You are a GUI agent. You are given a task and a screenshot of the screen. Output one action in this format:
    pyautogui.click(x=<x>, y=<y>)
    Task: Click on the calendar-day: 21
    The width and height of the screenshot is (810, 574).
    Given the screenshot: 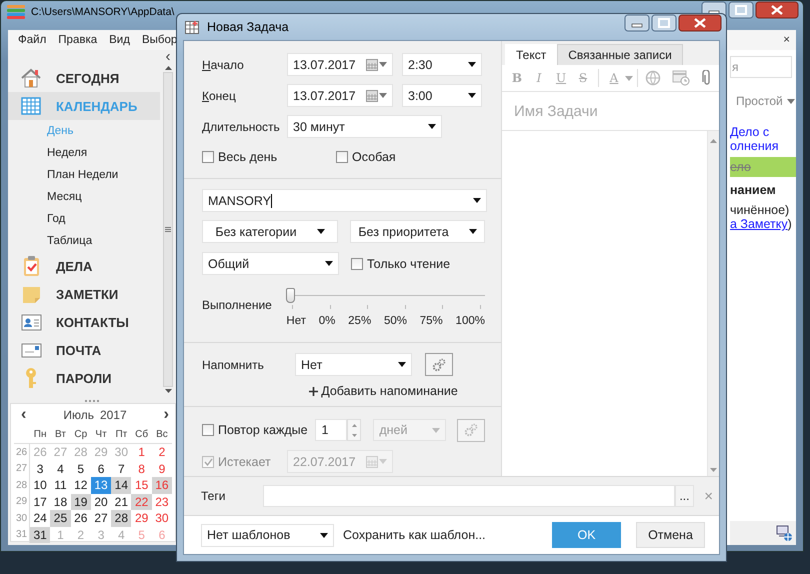 What is the action you would take?
    pyautogui.click(x=121, y=502)
    